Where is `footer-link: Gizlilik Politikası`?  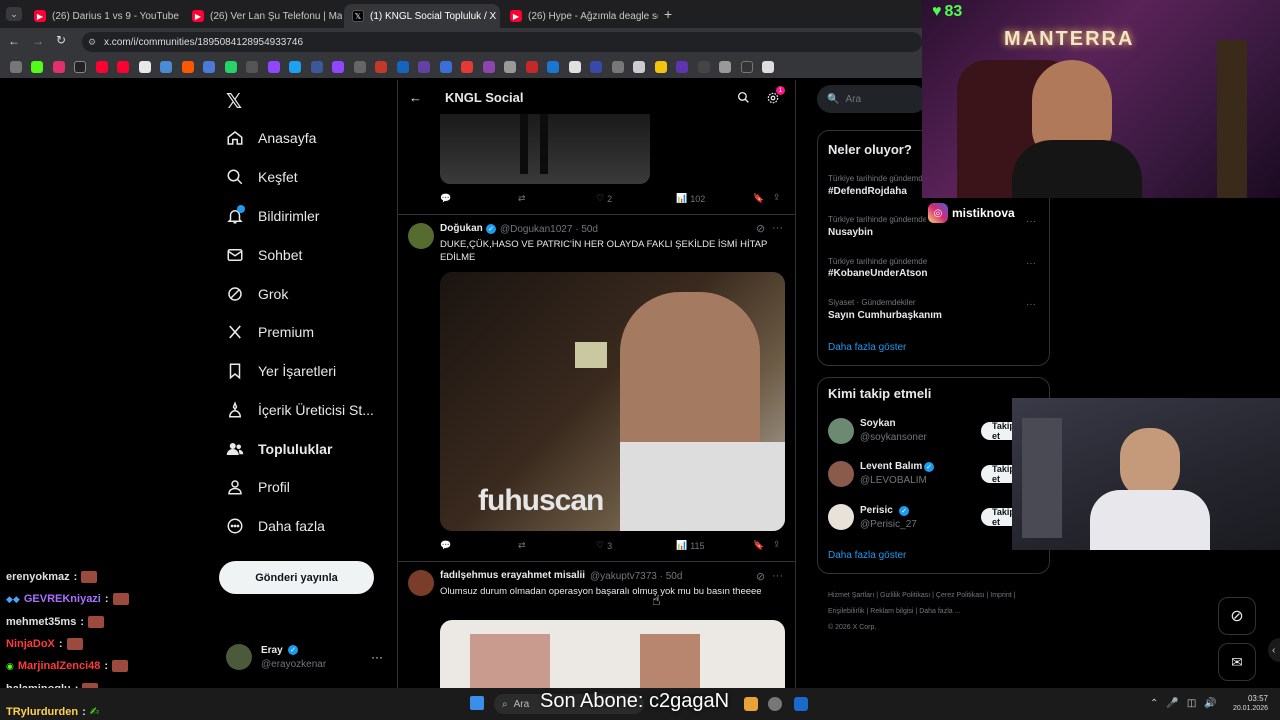 footer-link: Gizlilik Politikası is located at coordinates (905, 595).